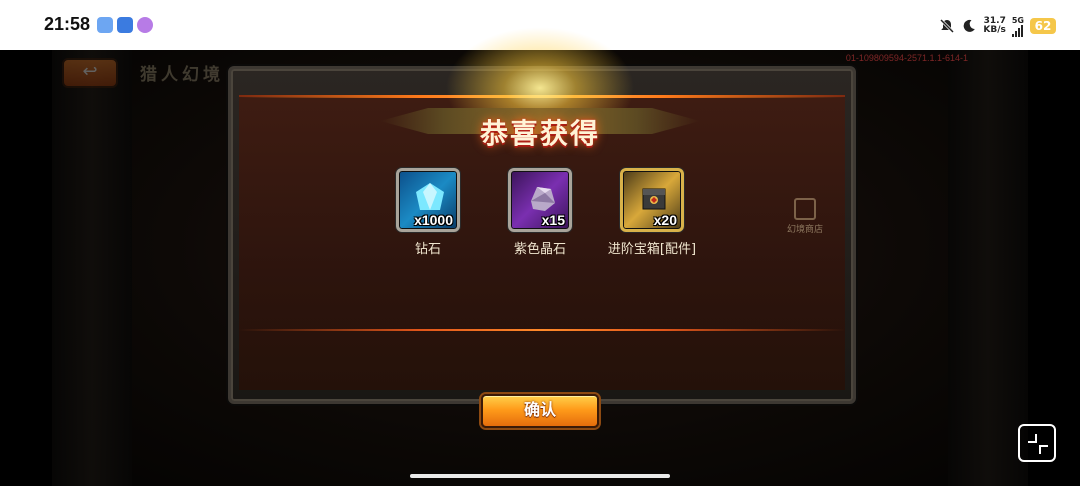  Describe the element at coordinates (539, 249) in the screenshot. I see `reward-name: 紫色晶石` at that location.